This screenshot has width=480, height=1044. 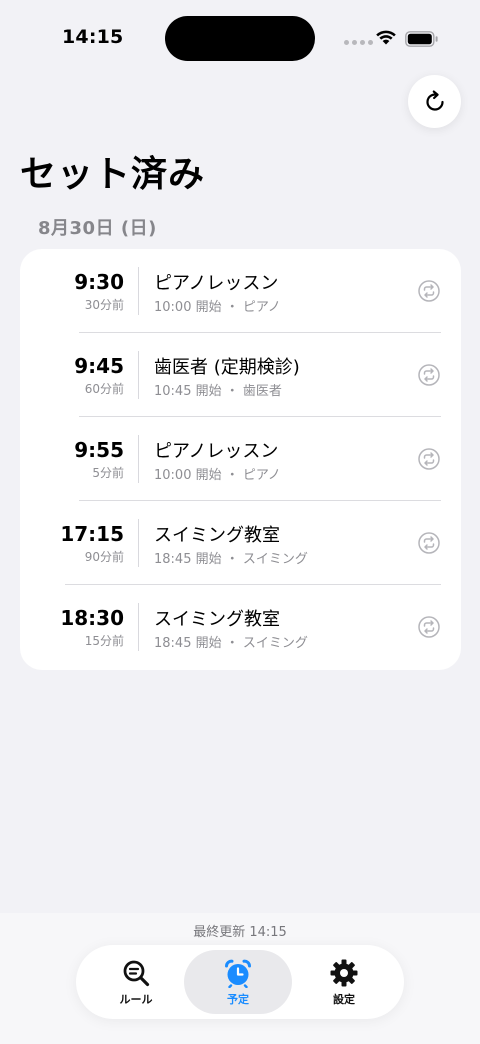 What do you see at coordinates (92, 618) in the screenshot?
I see `alarm-time: 18:30` at bounding box center [92, 618].